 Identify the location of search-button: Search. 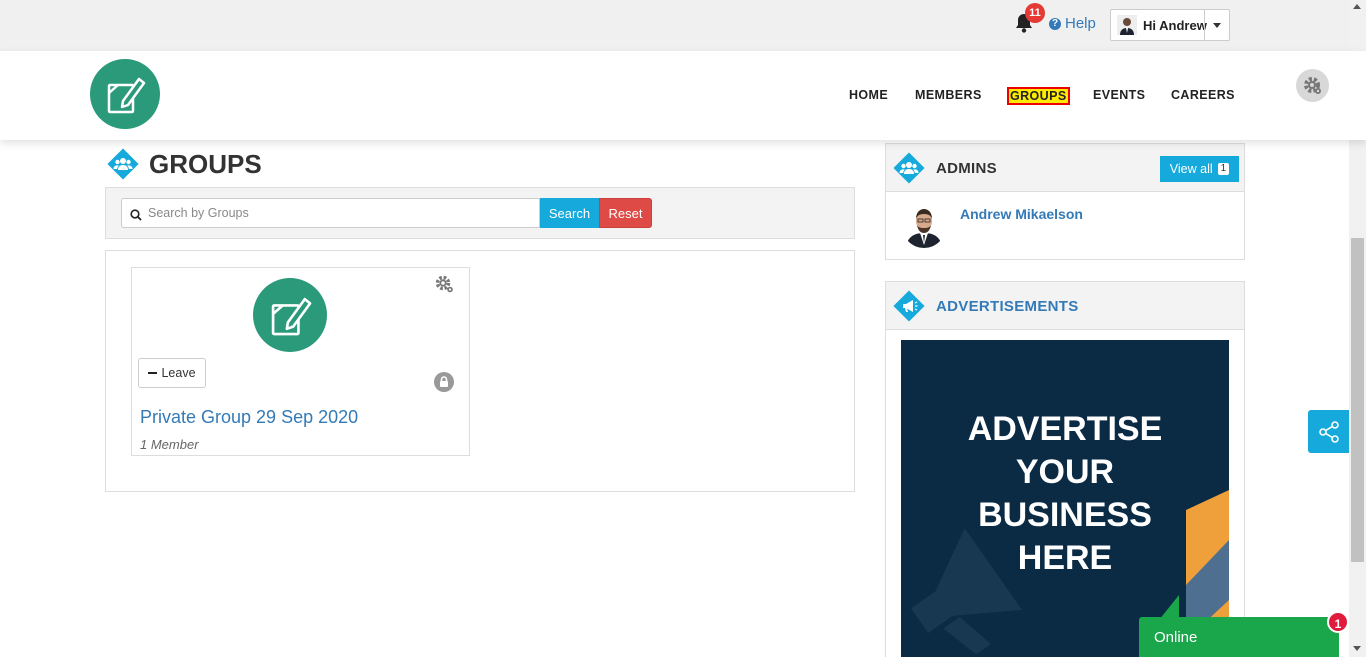
(569, 213).